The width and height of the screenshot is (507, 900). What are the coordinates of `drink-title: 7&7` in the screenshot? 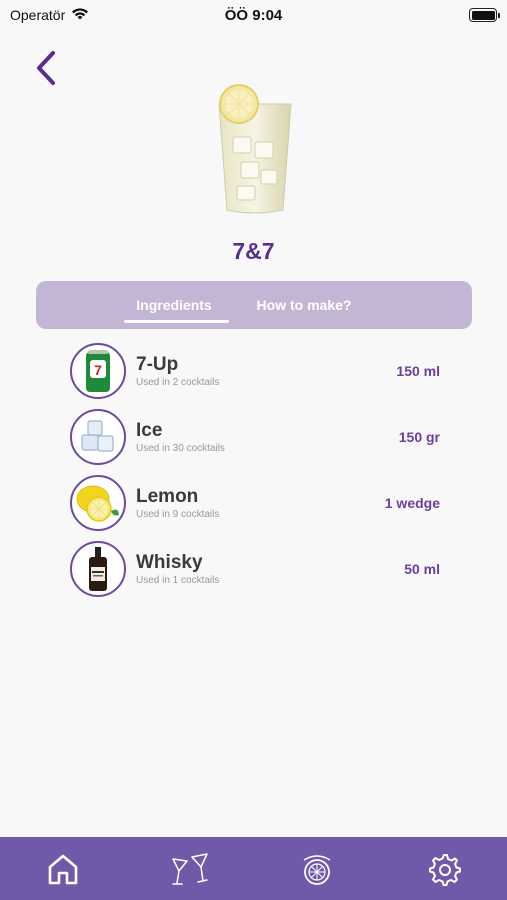 It's located at (253, 251).